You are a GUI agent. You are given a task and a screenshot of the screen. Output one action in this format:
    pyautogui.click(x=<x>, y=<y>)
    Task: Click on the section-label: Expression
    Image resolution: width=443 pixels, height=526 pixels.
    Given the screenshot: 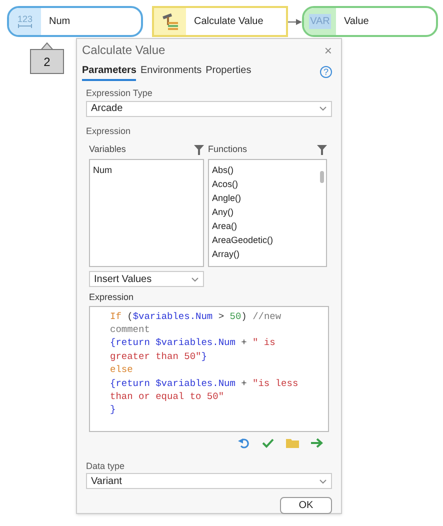 What is the action you would take?
    pyautogui.click(x=109, y=131)
    